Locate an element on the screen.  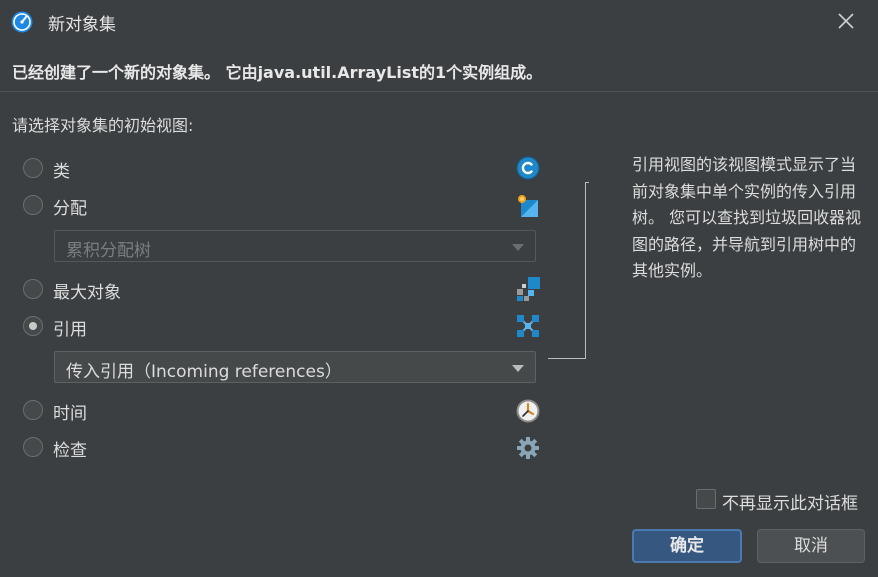
inspection-gear-icon is located at coordinates (528, 448).